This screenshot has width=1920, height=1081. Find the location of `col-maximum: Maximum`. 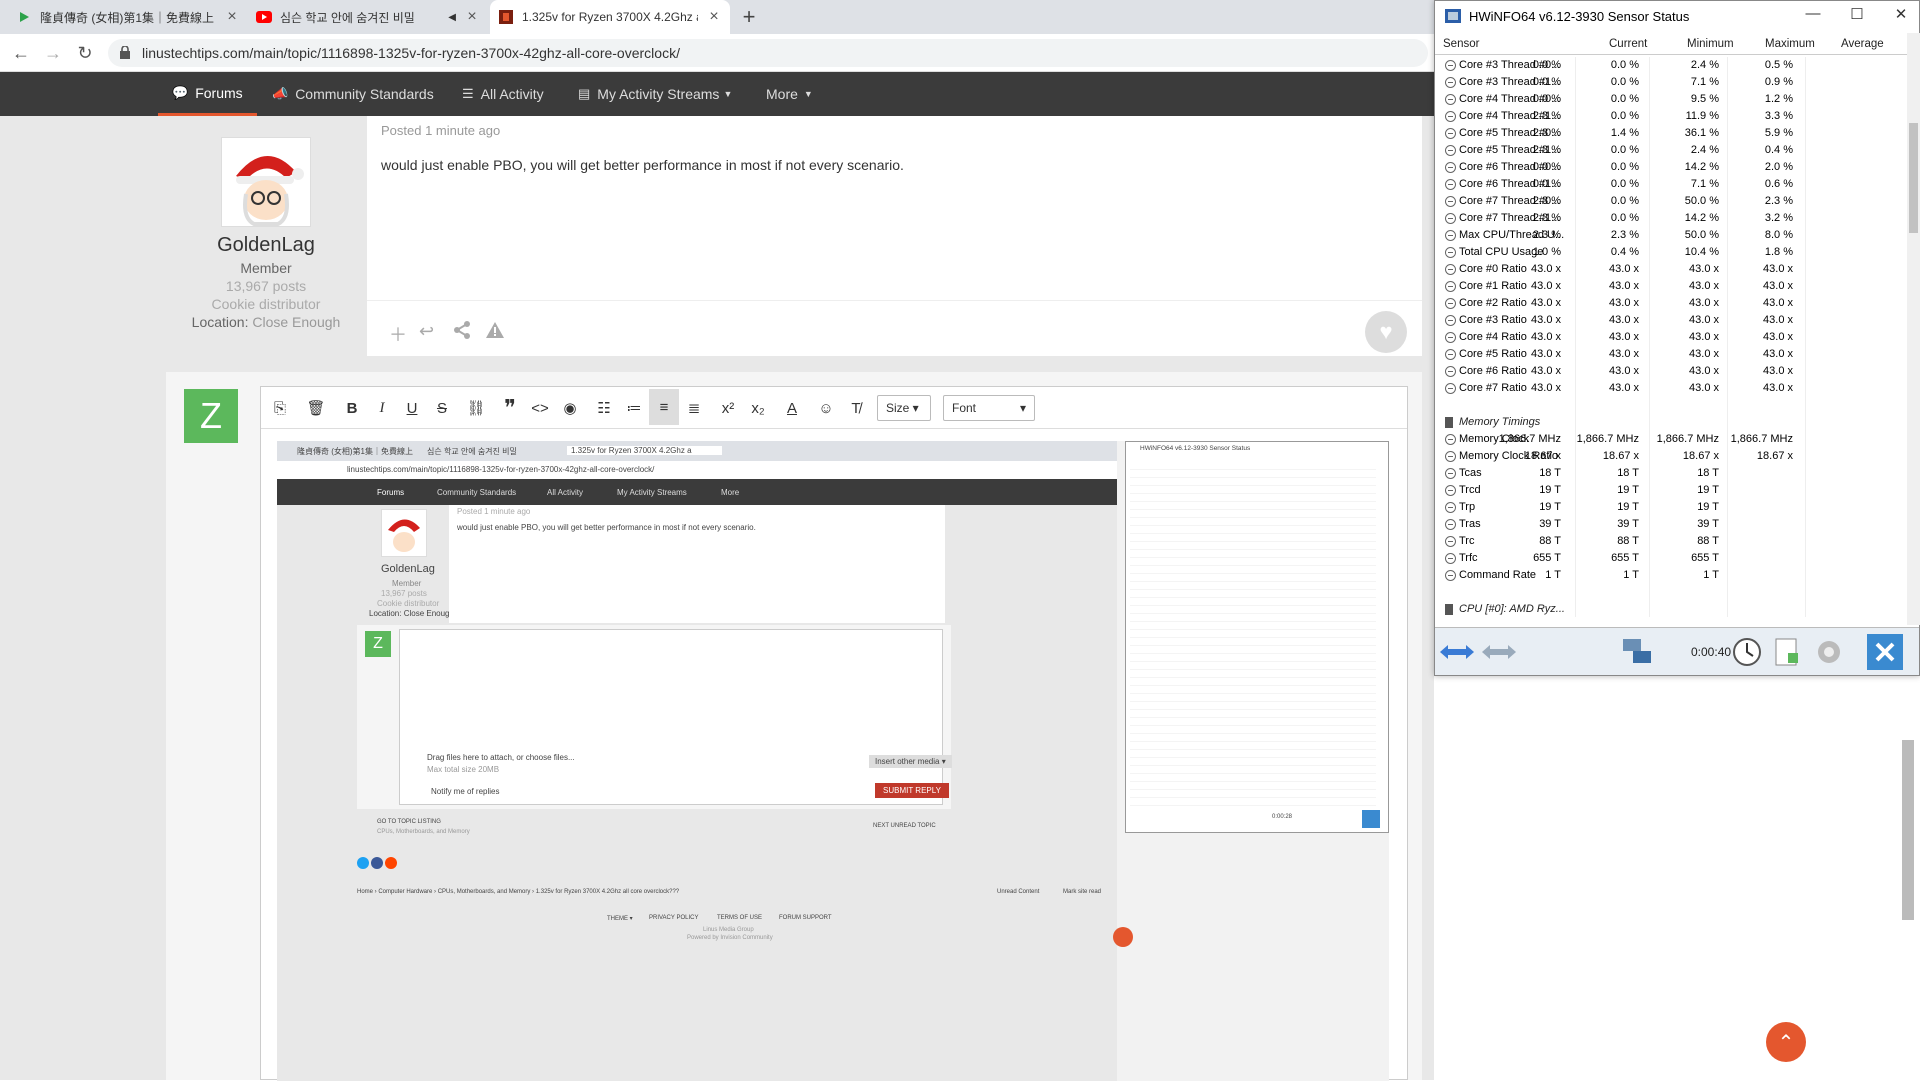

col-maximum: Maximum is located at coordinates (1790, 44).